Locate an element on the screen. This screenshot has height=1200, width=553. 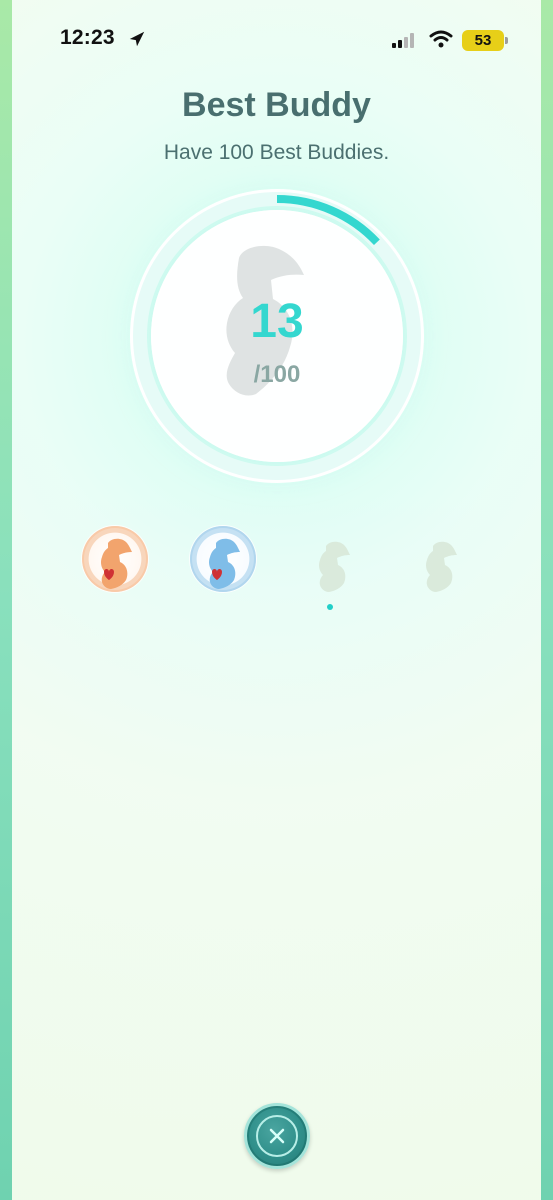
bronze-best-buddy-icon is located at coordinates (116, 563).